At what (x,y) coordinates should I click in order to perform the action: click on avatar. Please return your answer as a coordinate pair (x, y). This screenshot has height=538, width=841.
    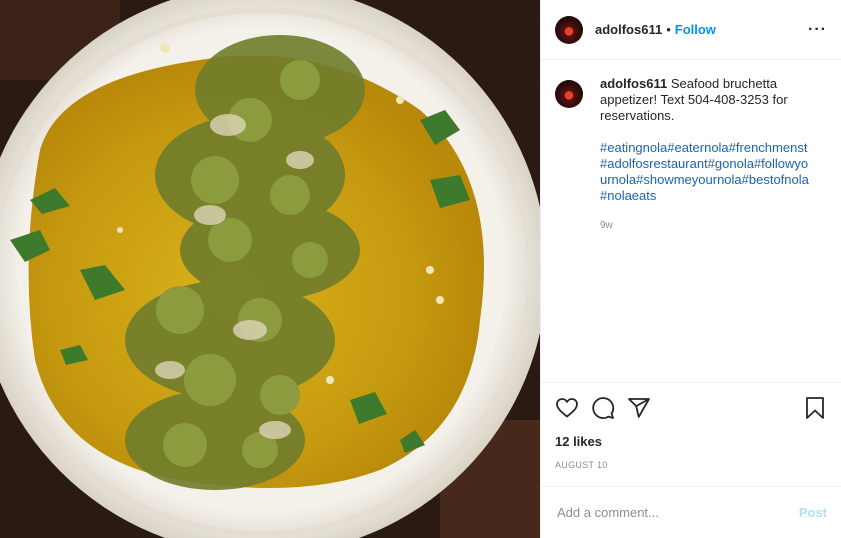
    Looking at the image, I should click on (569, 29).